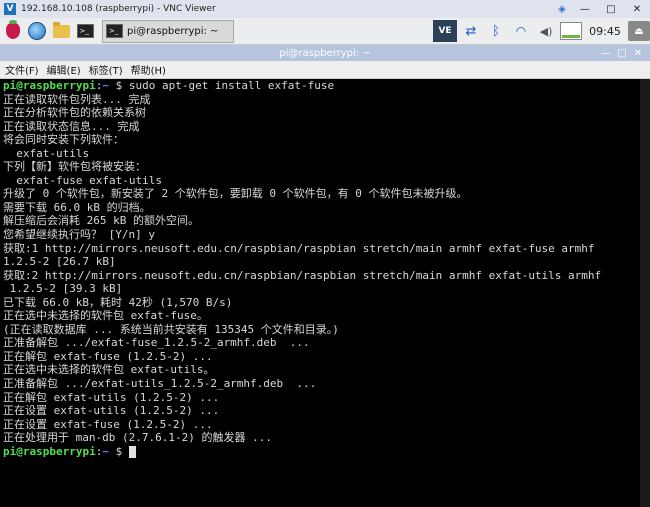 This screenshot has width=650, height=507. I want to click on terminal-window-title: pi@raspberrypi: ~, so click(325, 53).